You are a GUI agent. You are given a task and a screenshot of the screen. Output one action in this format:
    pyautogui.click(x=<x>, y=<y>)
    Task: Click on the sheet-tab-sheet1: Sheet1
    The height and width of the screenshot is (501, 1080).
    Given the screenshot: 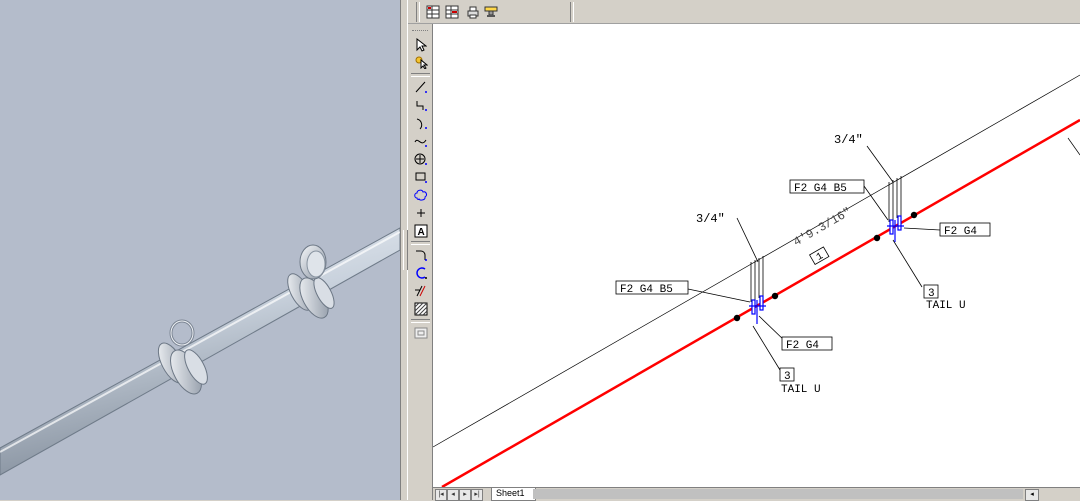 What is the action you would take?
    pyautogui.click(x=513, y=494)
    